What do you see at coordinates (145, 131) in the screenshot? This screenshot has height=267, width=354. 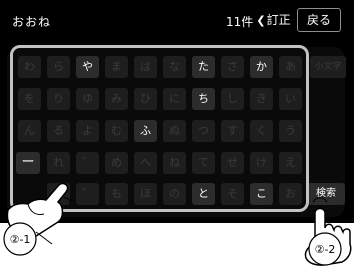 I see `kana-key: ふ` at bounding box center [145, 131].